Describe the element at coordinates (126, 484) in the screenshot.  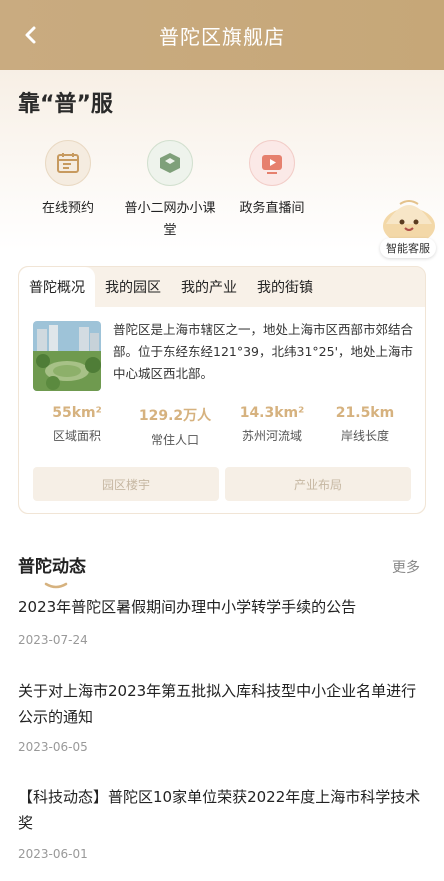
I see `park-buildings-button: 园区楼宇` at that location.